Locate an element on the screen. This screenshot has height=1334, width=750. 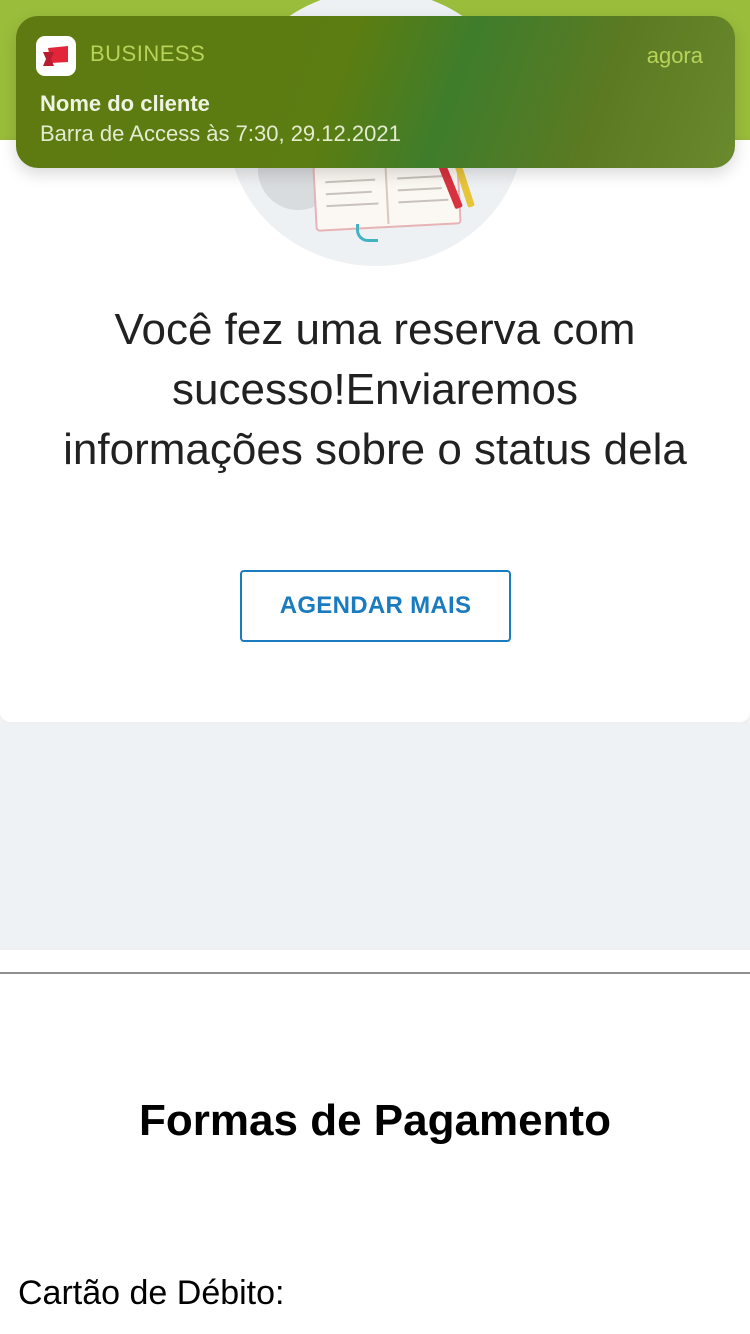
divider is located at coordinates (375, 973).